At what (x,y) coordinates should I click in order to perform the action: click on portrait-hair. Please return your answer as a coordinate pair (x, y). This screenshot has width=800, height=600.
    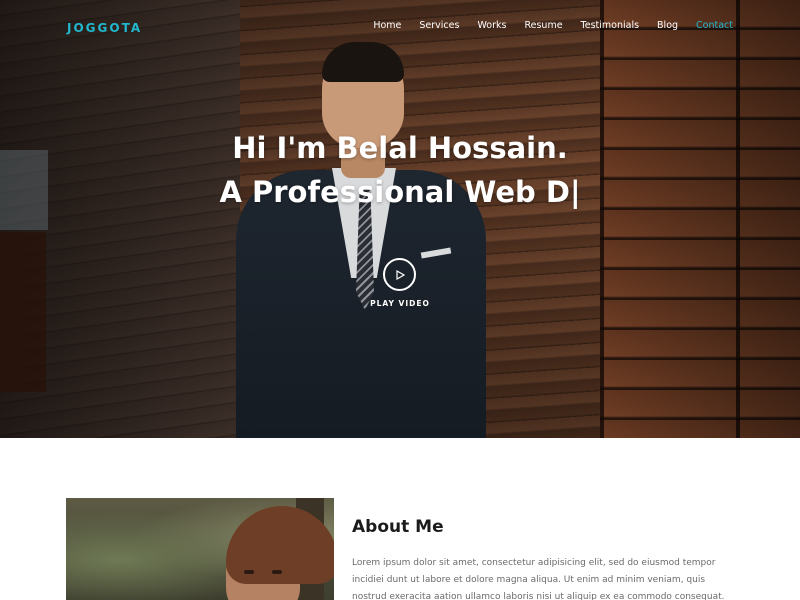
    Looking at the image, I should click on (363, 62).